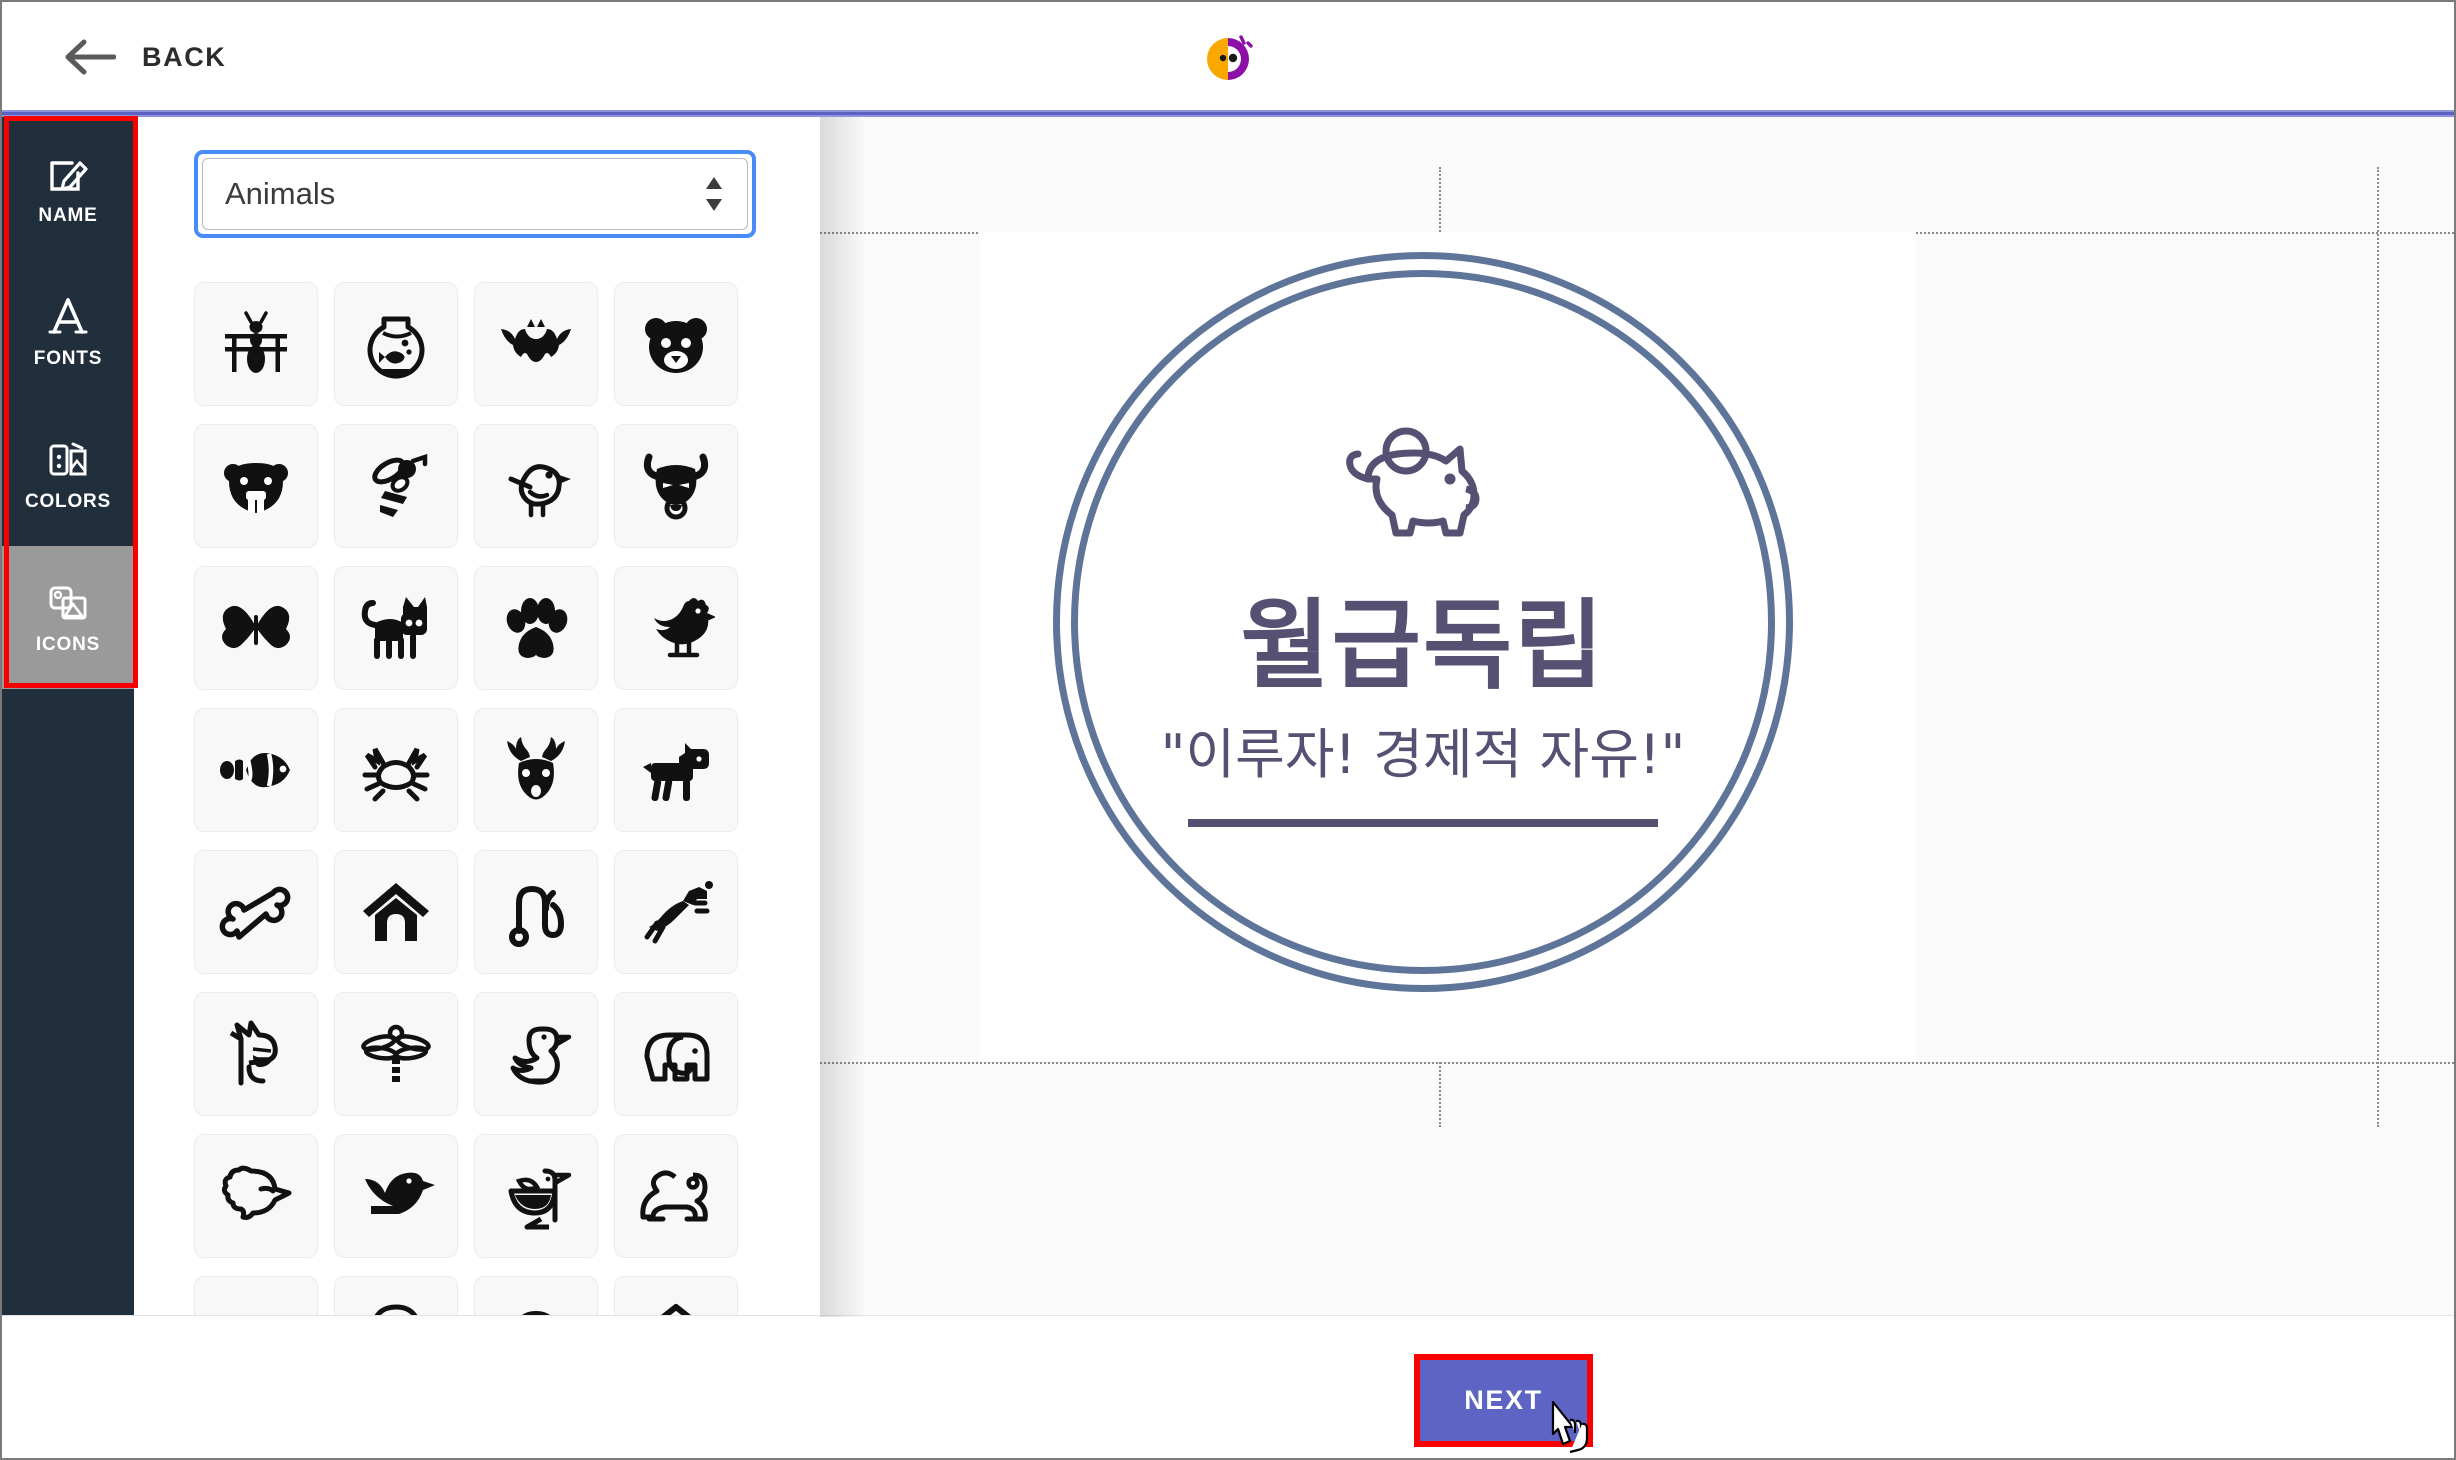 This screenshot has height=1460, width=2456. I want to click on bull-icon, so click(676, 486).